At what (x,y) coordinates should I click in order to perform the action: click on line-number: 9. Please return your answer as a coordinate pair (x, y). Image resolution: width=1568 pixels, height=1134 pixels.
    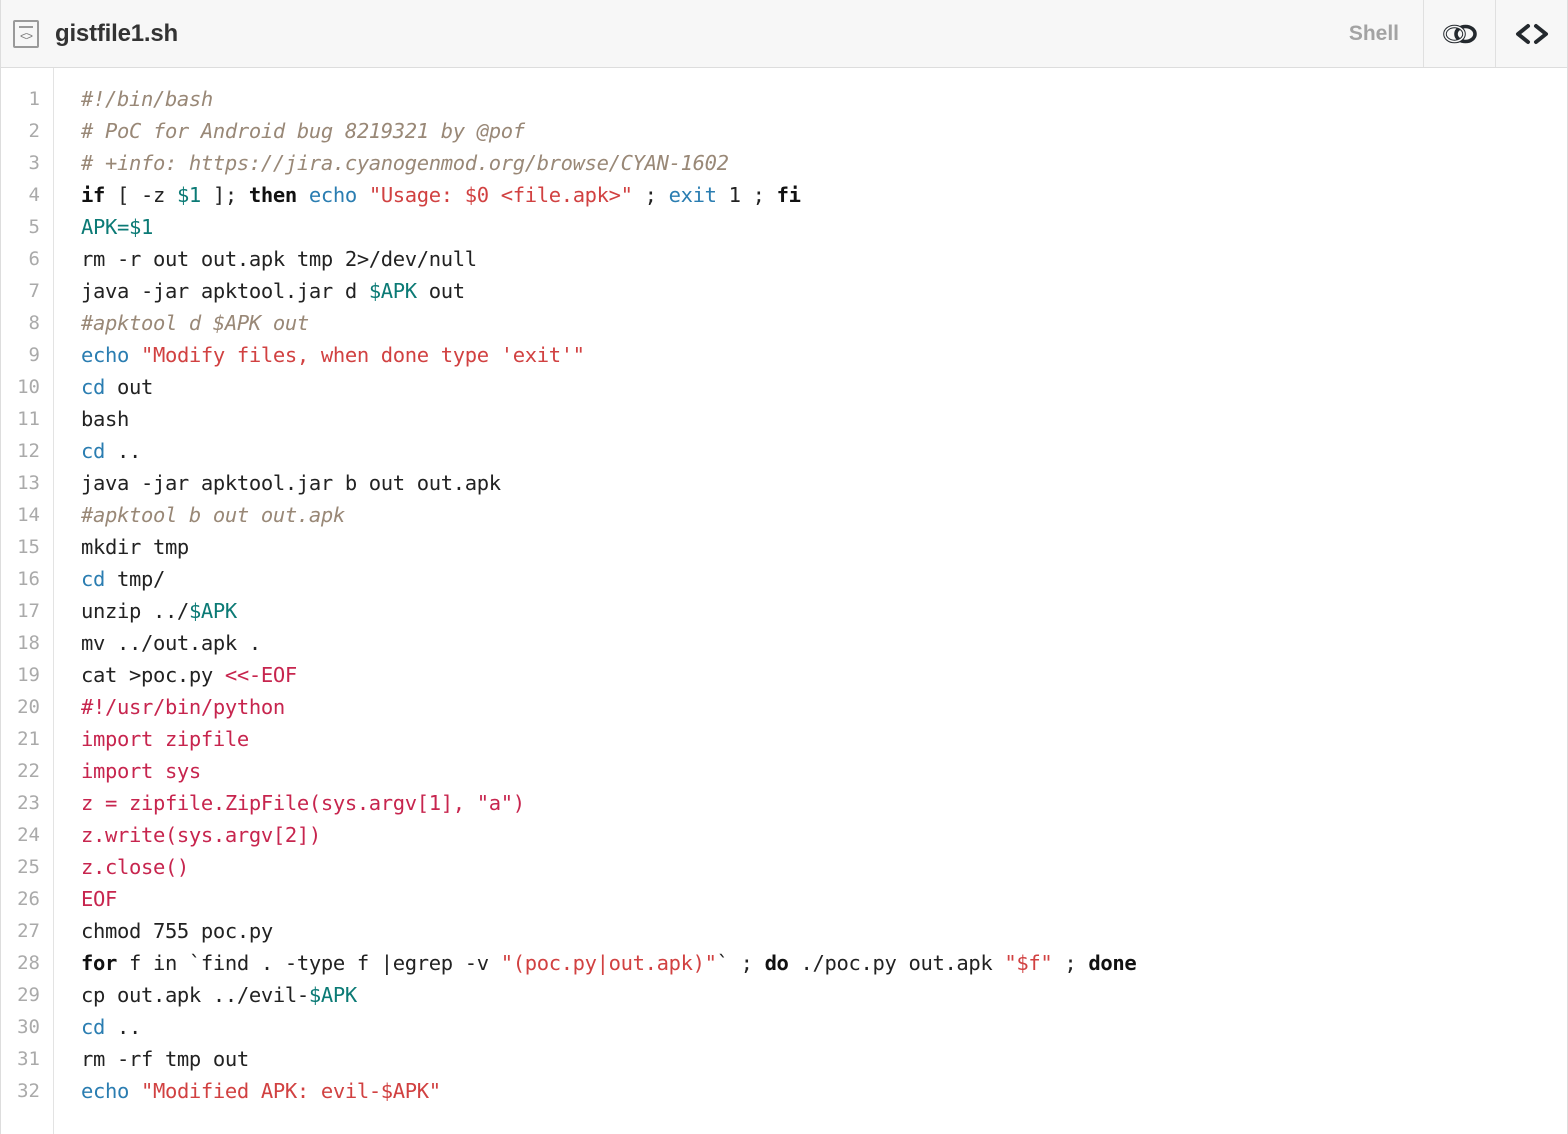
    Looking at the image, I should click on (27, 355).